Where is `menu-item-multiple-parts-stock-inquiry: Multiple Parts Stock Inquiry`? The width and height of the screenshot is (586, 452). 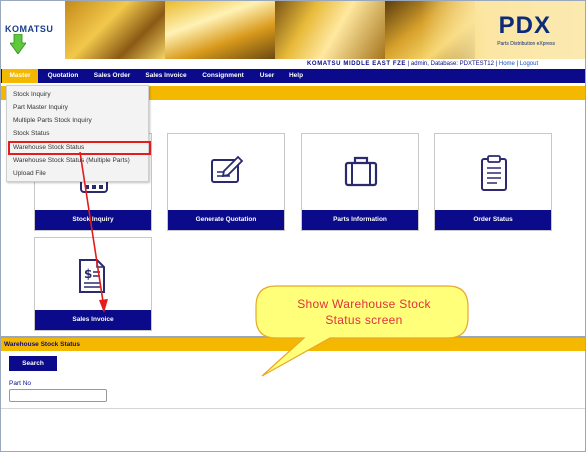 menu-item-multiple-parts-stock-inquiry: Multiple Parts Stock Inquiry is located at coordinates (52, 121).